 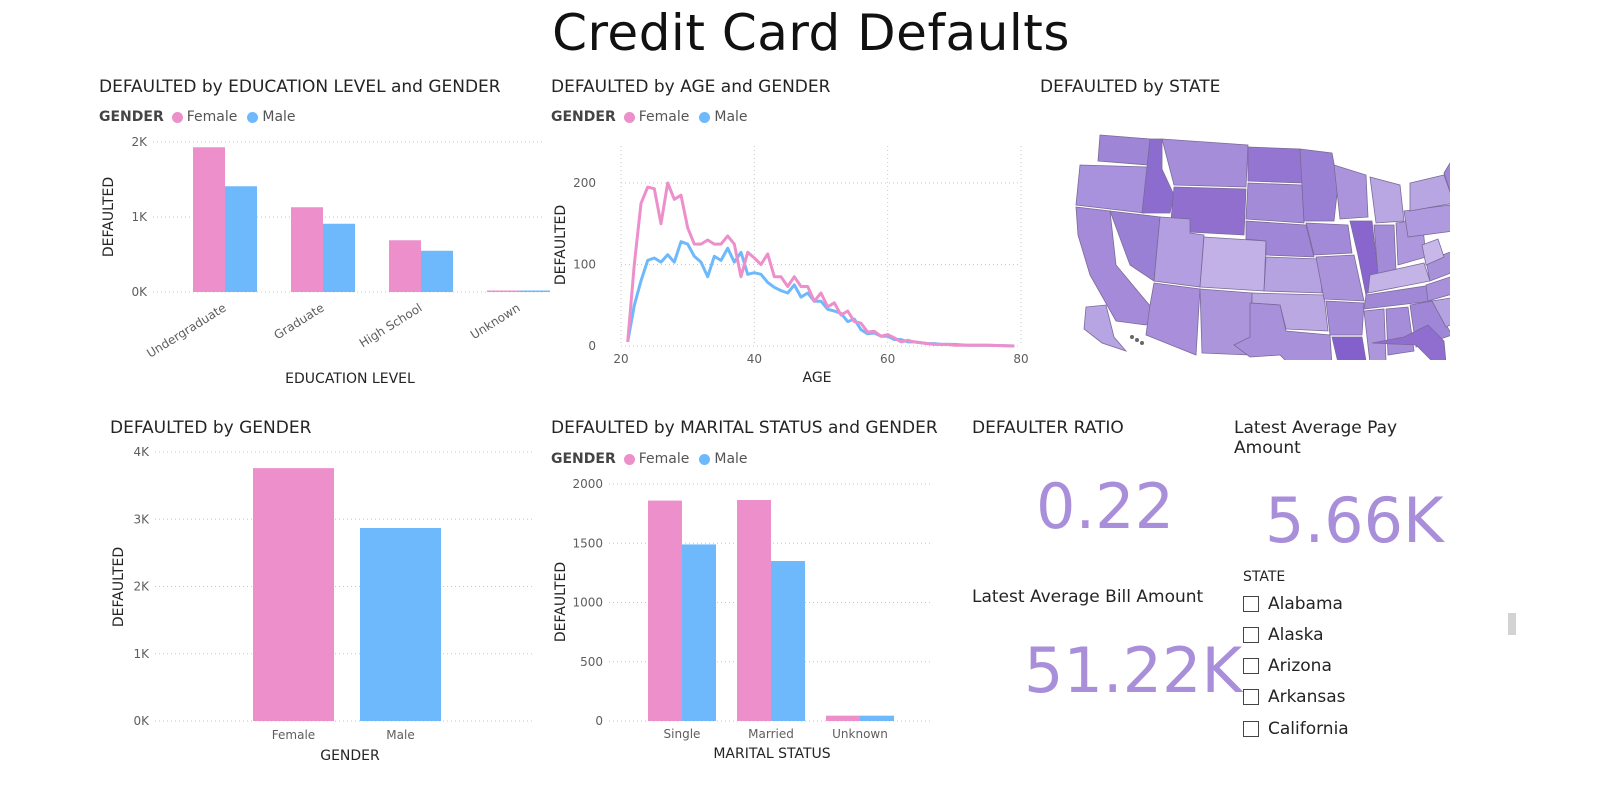 I want to click on marital-chart-title: DEFAULTED by MARITAL STATUS and GENDER, so click(x=744, y=428).